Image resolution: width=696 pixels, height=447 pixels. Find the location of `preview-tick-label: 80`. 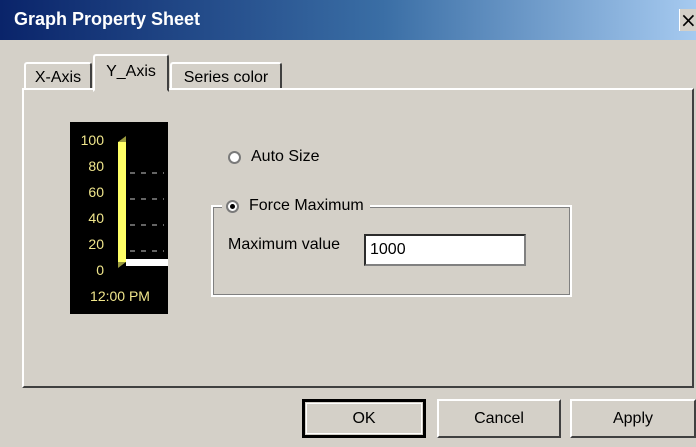

preview-tick-label: 80 is located at coordinates (96, 166).